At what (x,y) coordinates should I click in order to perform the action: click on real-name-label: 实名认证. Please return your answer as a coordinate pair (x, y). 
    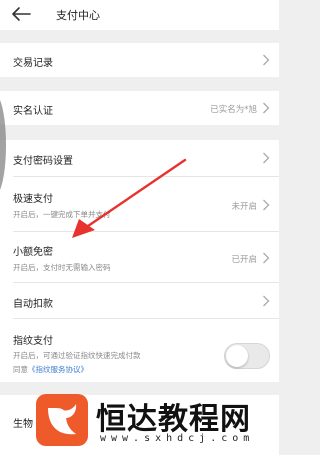
    Looking at the image, I should click on (33, 111).